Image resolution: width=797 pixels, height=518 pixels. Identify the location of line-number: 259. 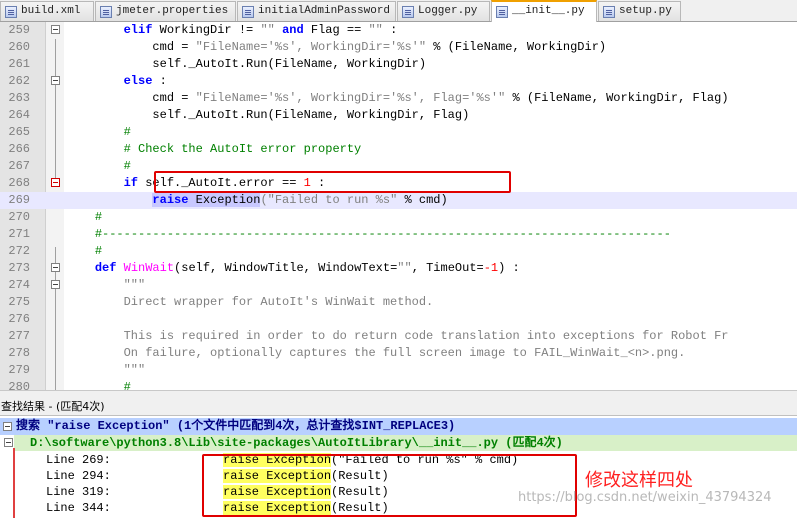
(19, 30).